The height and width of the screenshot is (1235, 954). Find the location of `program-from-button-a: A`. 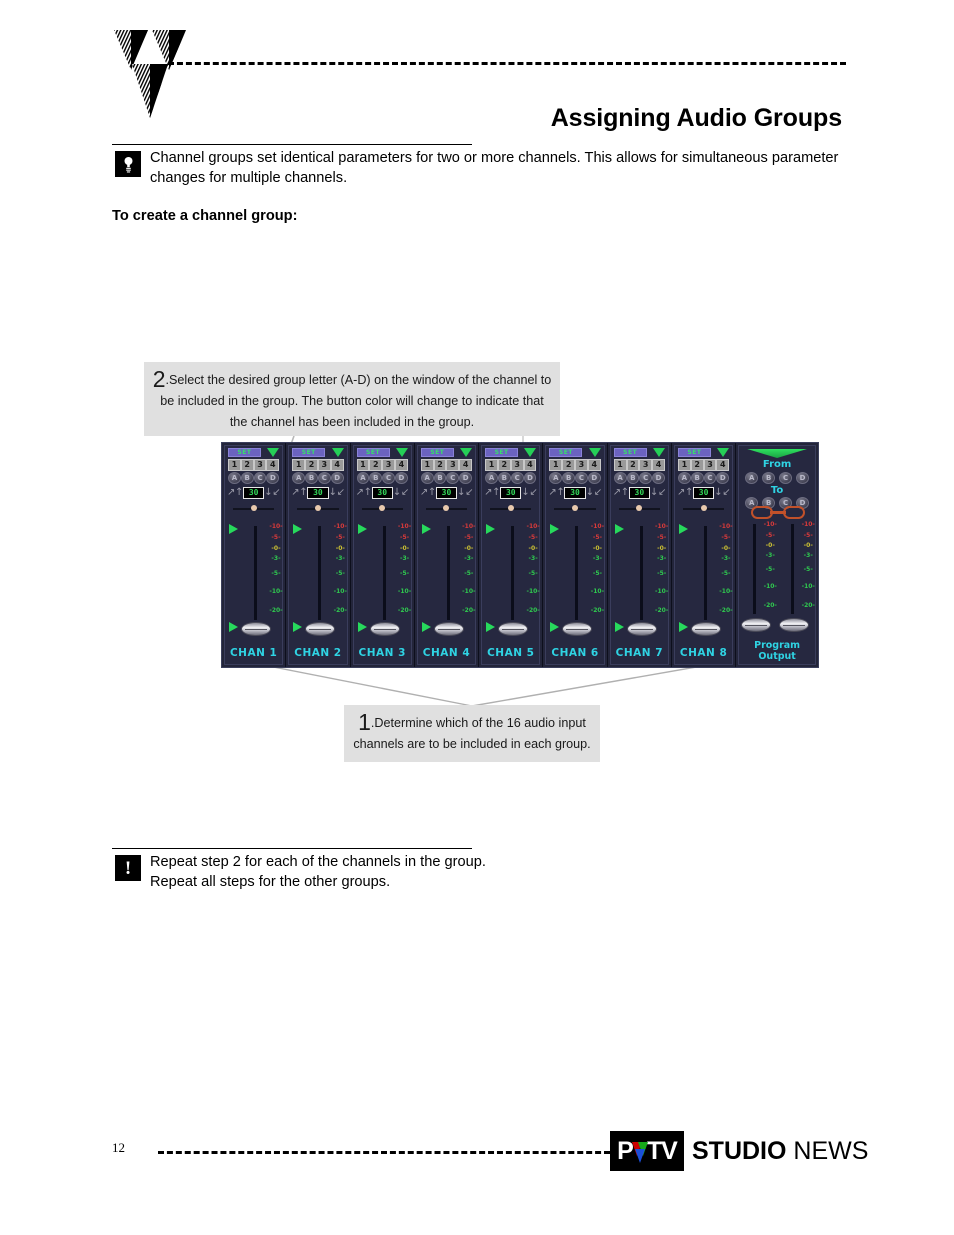

program-from-button-a: A is located at coordinates (752, 478).